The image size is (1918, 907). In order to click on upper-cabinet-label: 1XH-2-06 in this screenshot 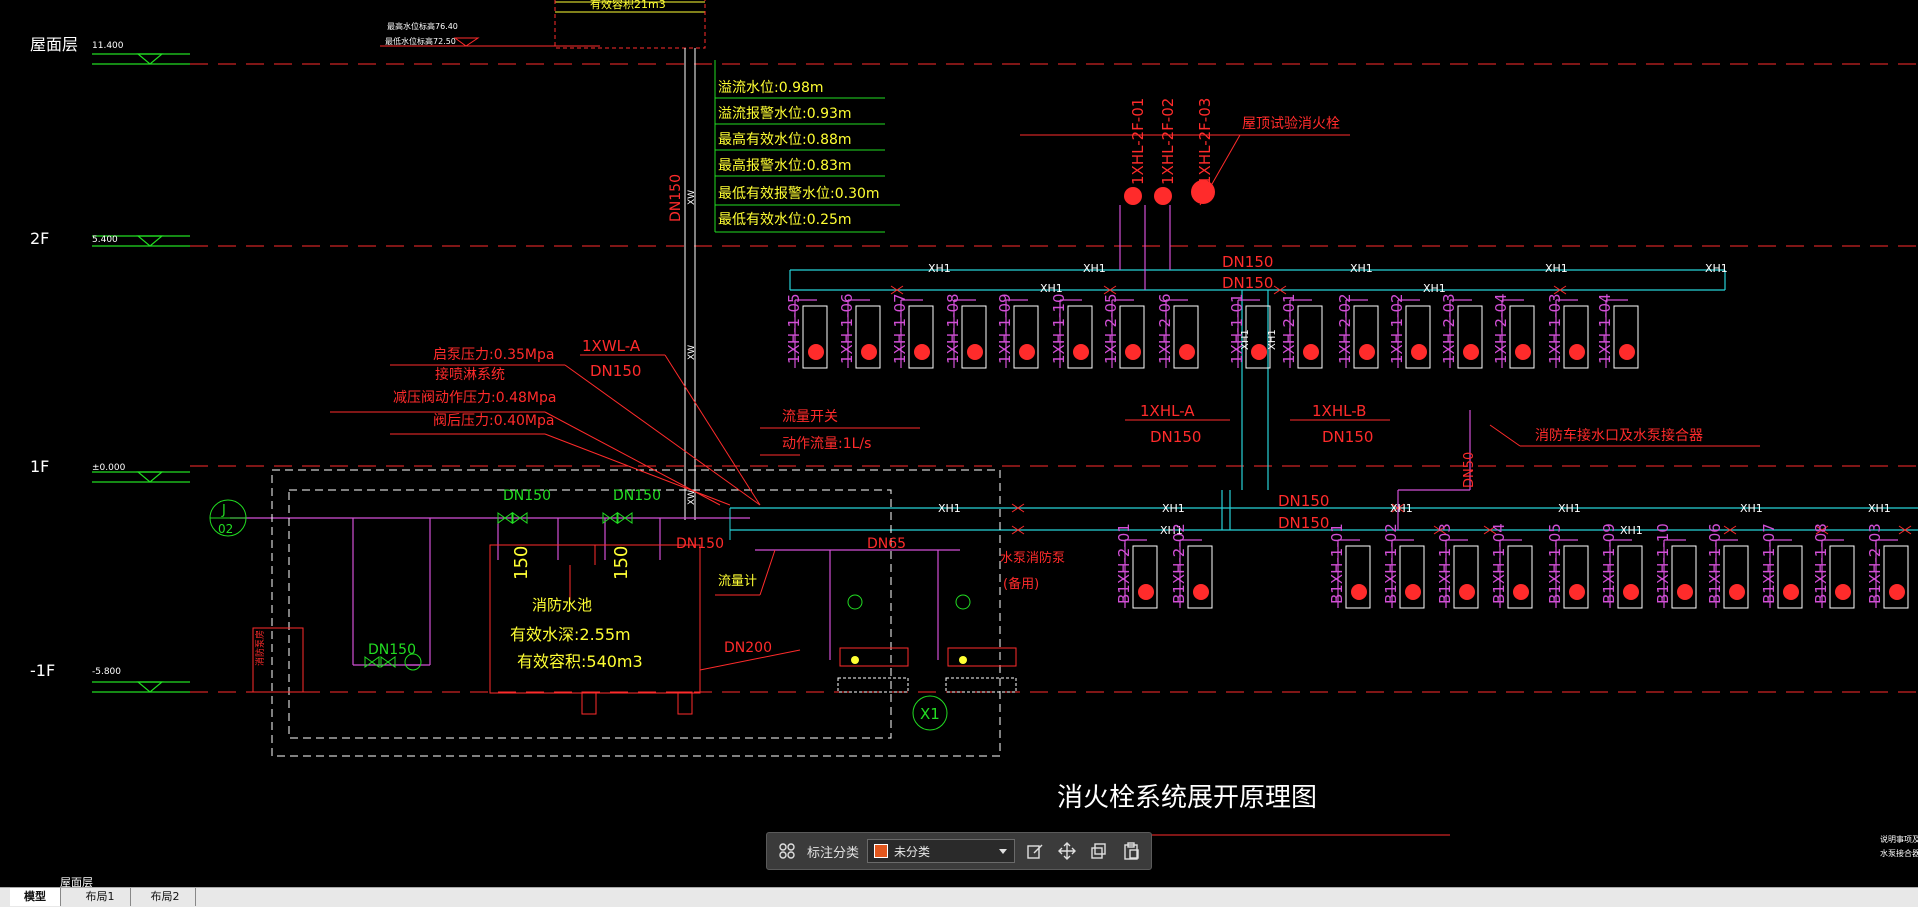, I will do `click(1165, 328)`.